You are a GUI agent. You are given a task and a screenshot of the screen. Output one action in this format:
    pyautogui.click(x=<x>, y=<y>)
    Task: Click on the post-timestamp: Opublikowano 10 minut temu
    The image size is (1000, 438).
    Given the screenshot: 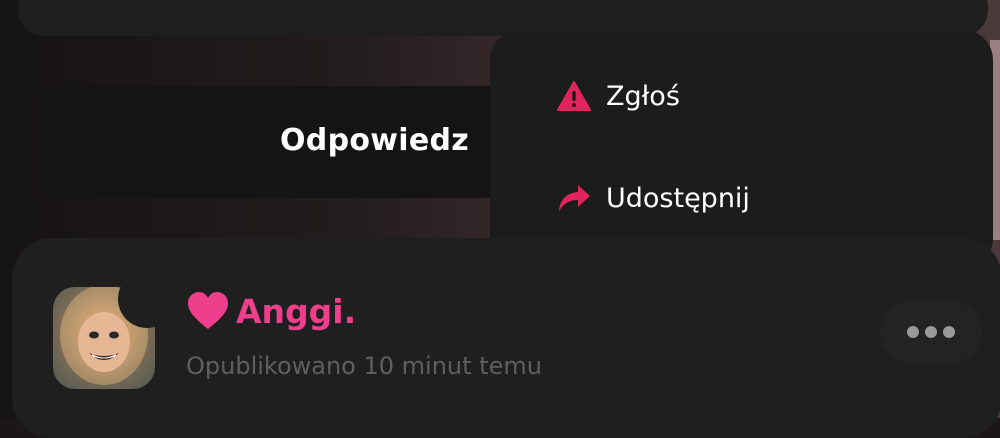 What is the action you would take?
    pyautogui.click(x=364, y=366)
    